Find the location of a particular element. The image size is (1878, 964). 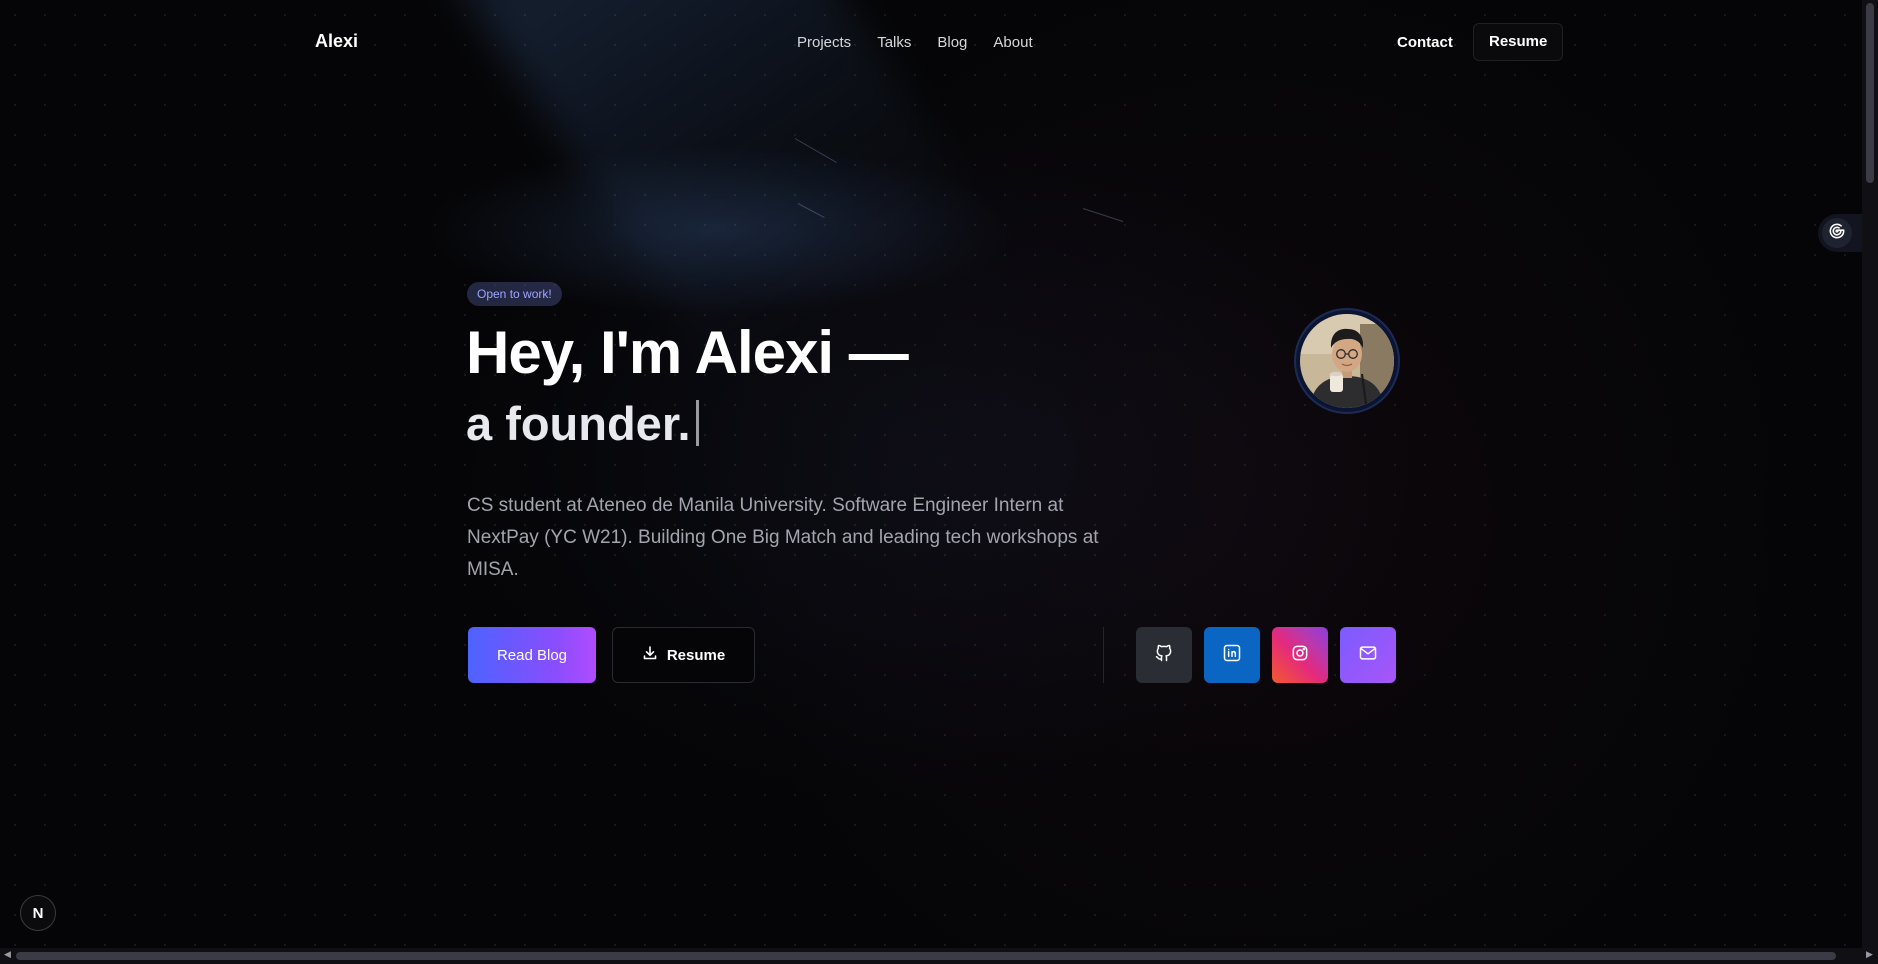

typing-cursor is located at coordinates (697, 423).